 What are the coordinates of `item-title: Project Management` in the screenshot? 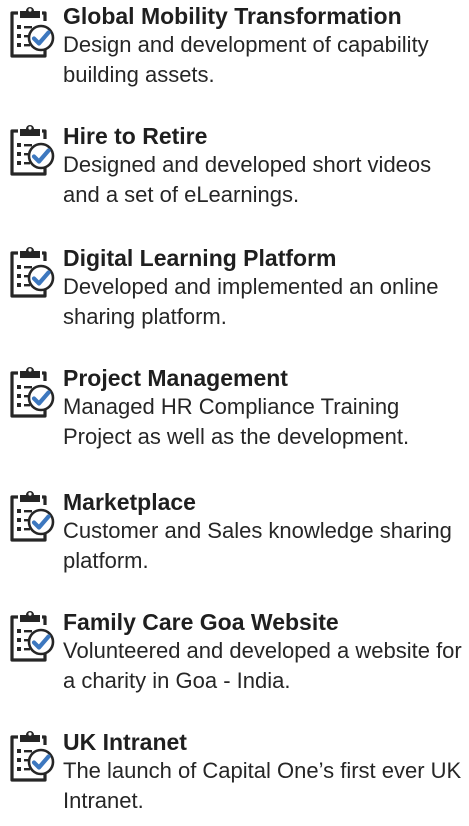 It's located at (175, 378).